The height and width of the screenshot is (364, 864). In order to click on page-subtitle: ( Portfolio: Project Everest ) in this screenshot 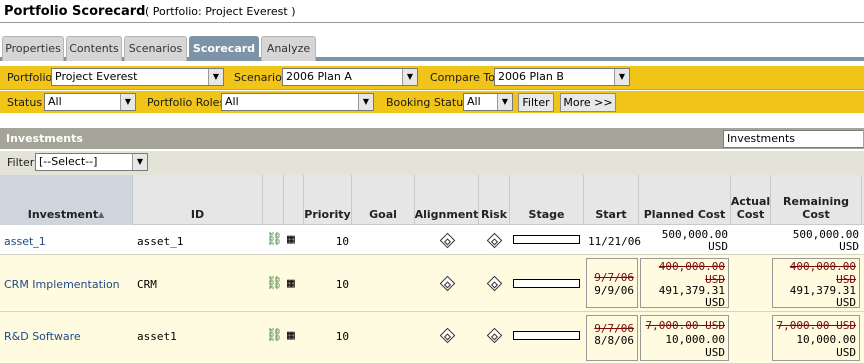, I will do `click(220, 11)`.